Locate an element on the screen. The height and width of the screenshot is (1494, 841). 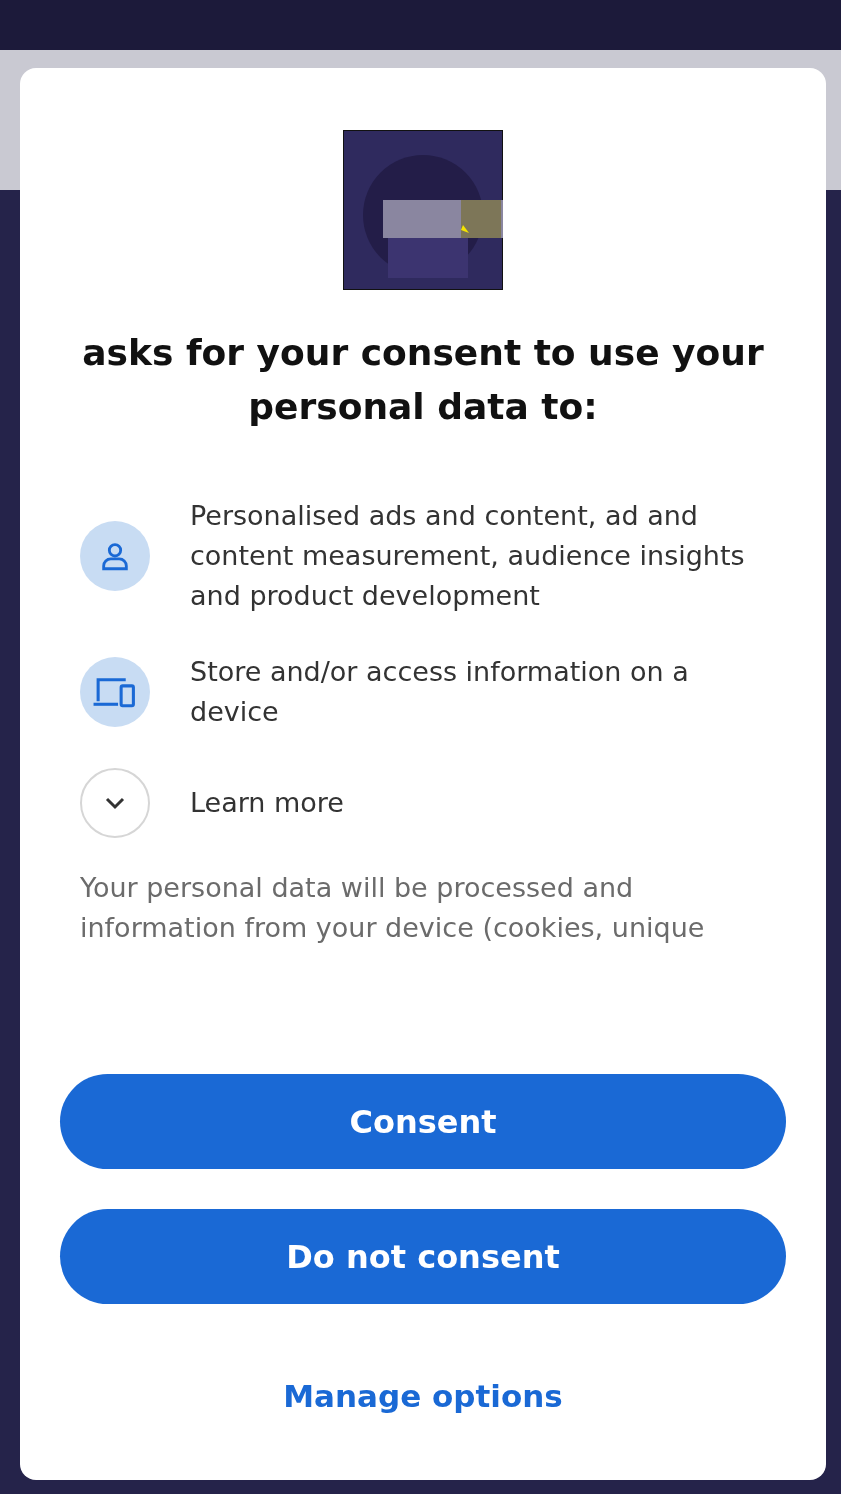
decline-button: Do not consent is located at coordinates (423, 1256).